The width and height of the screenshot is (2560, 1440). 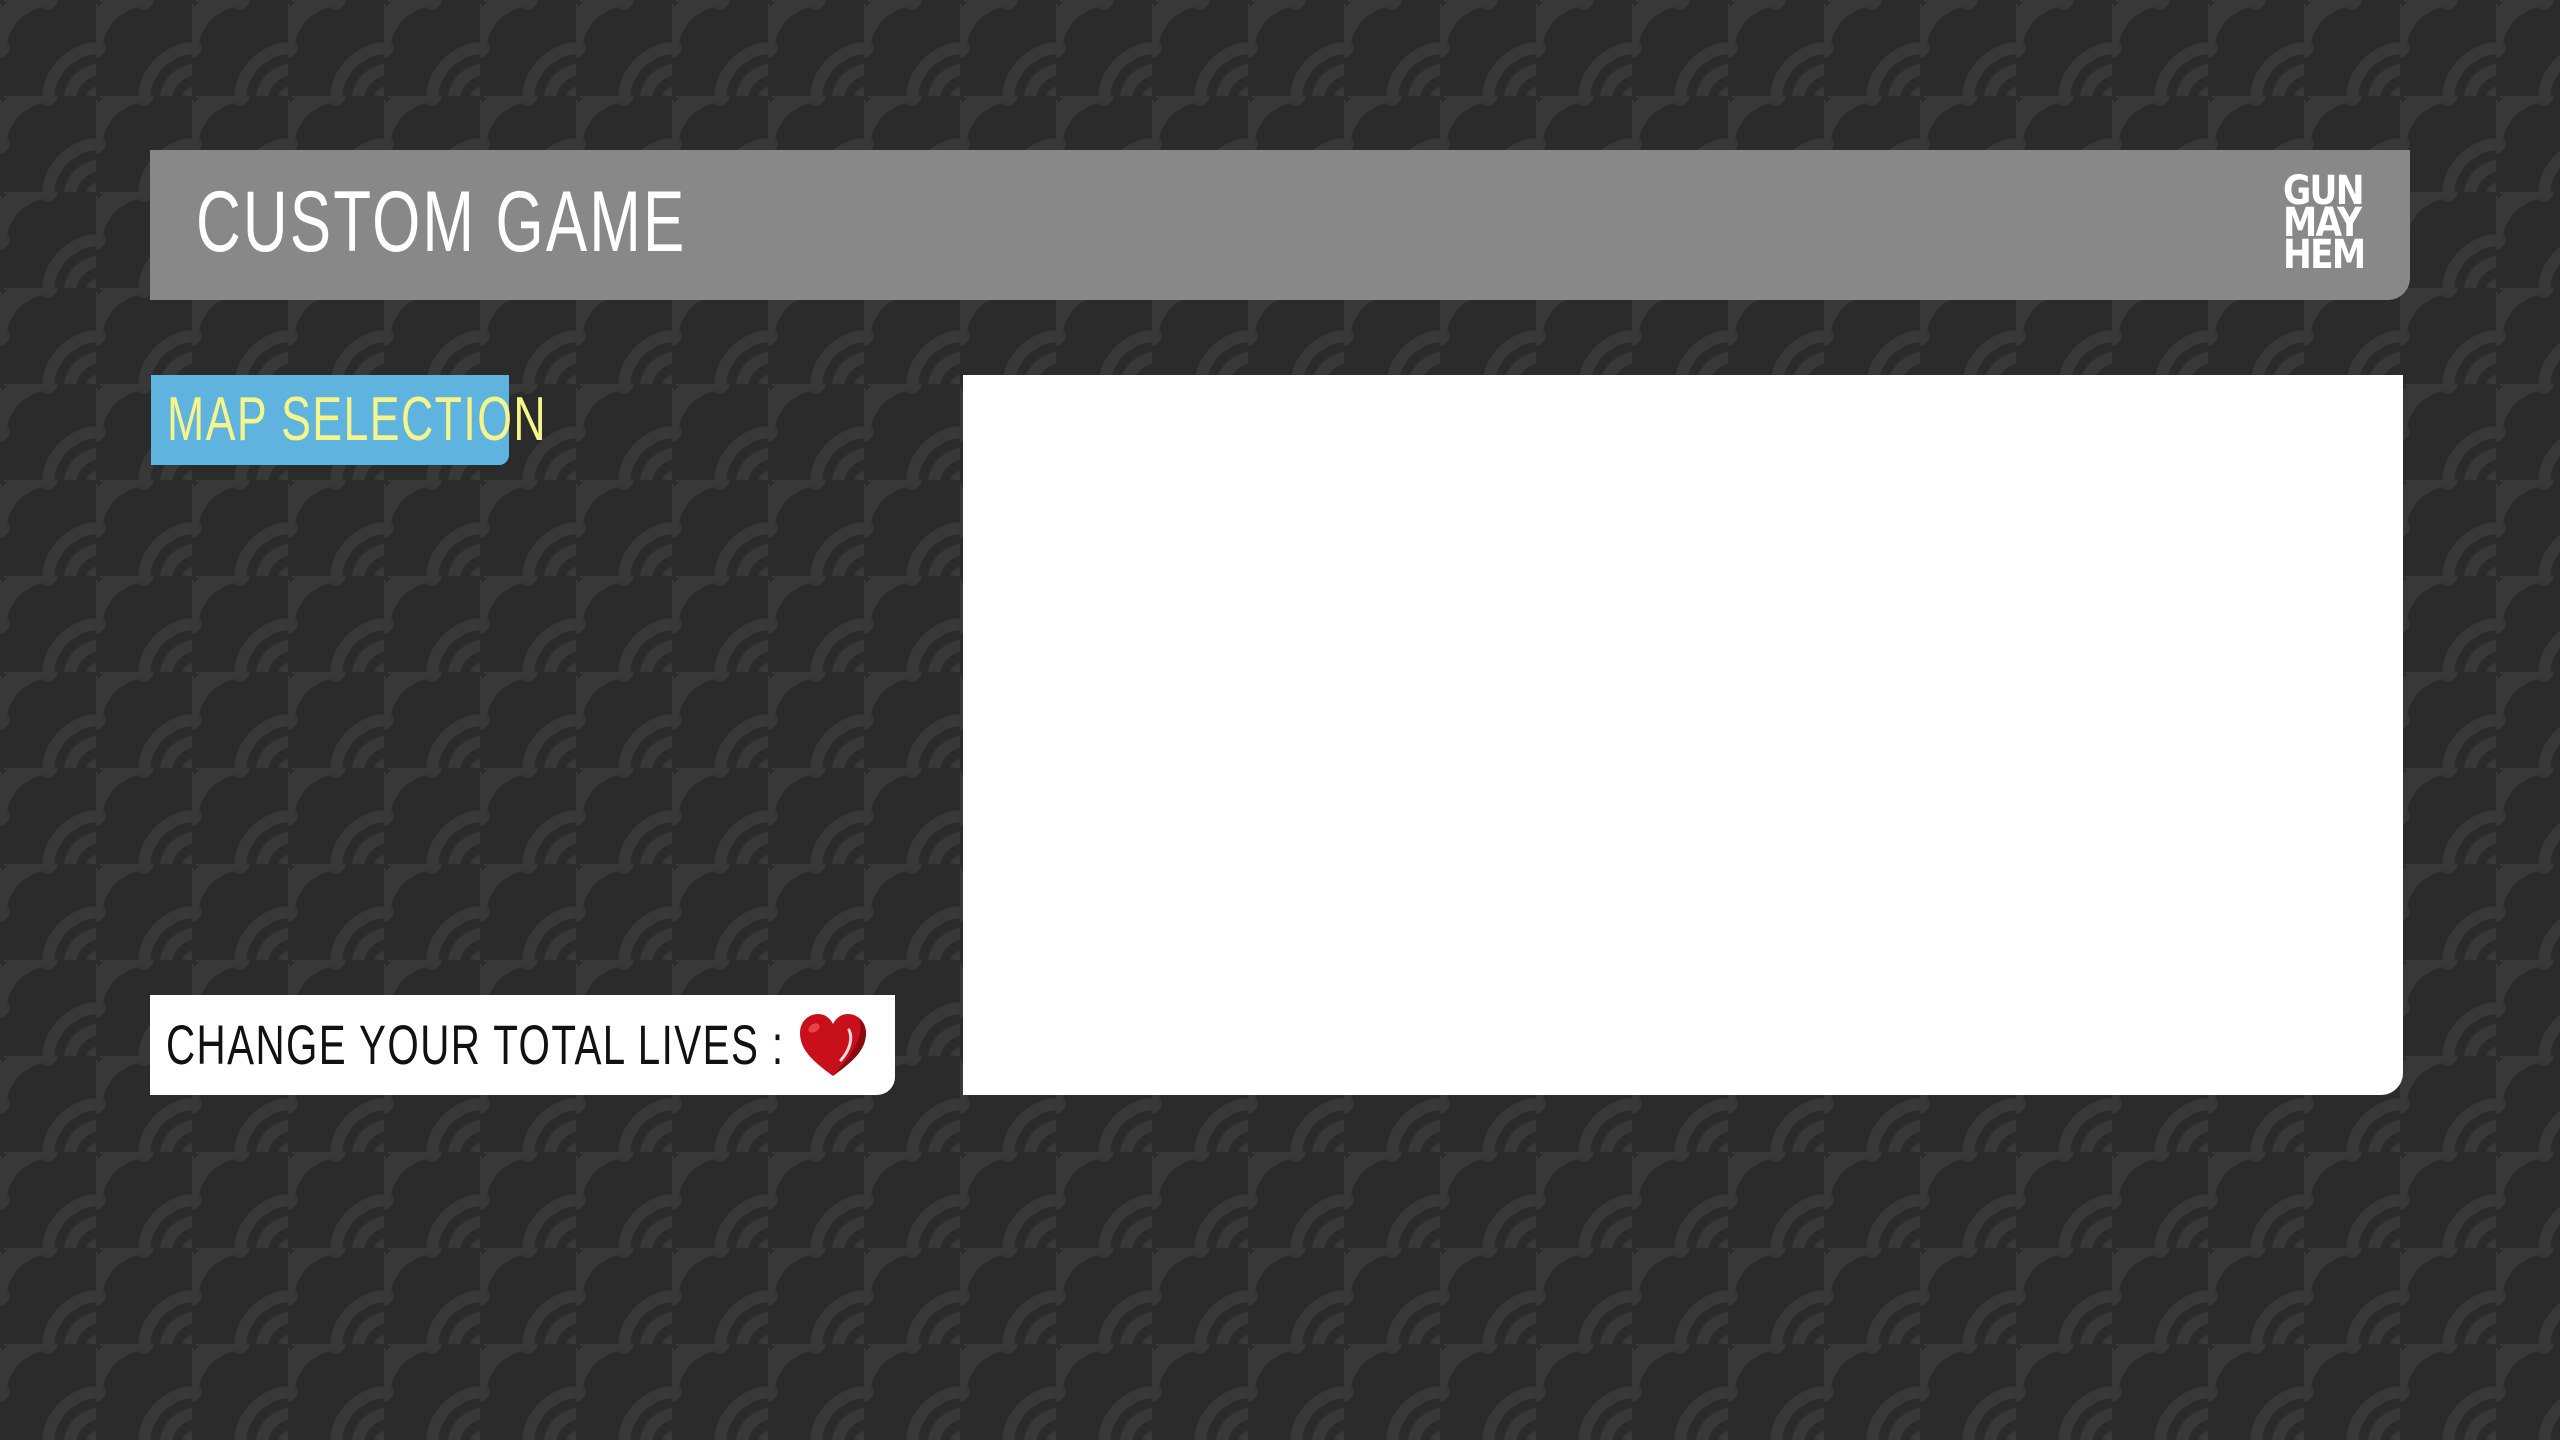 I want to click on change-lives-button: CHANGE YOUR TOTAL LIVES :, so click(x=522, y=1045).